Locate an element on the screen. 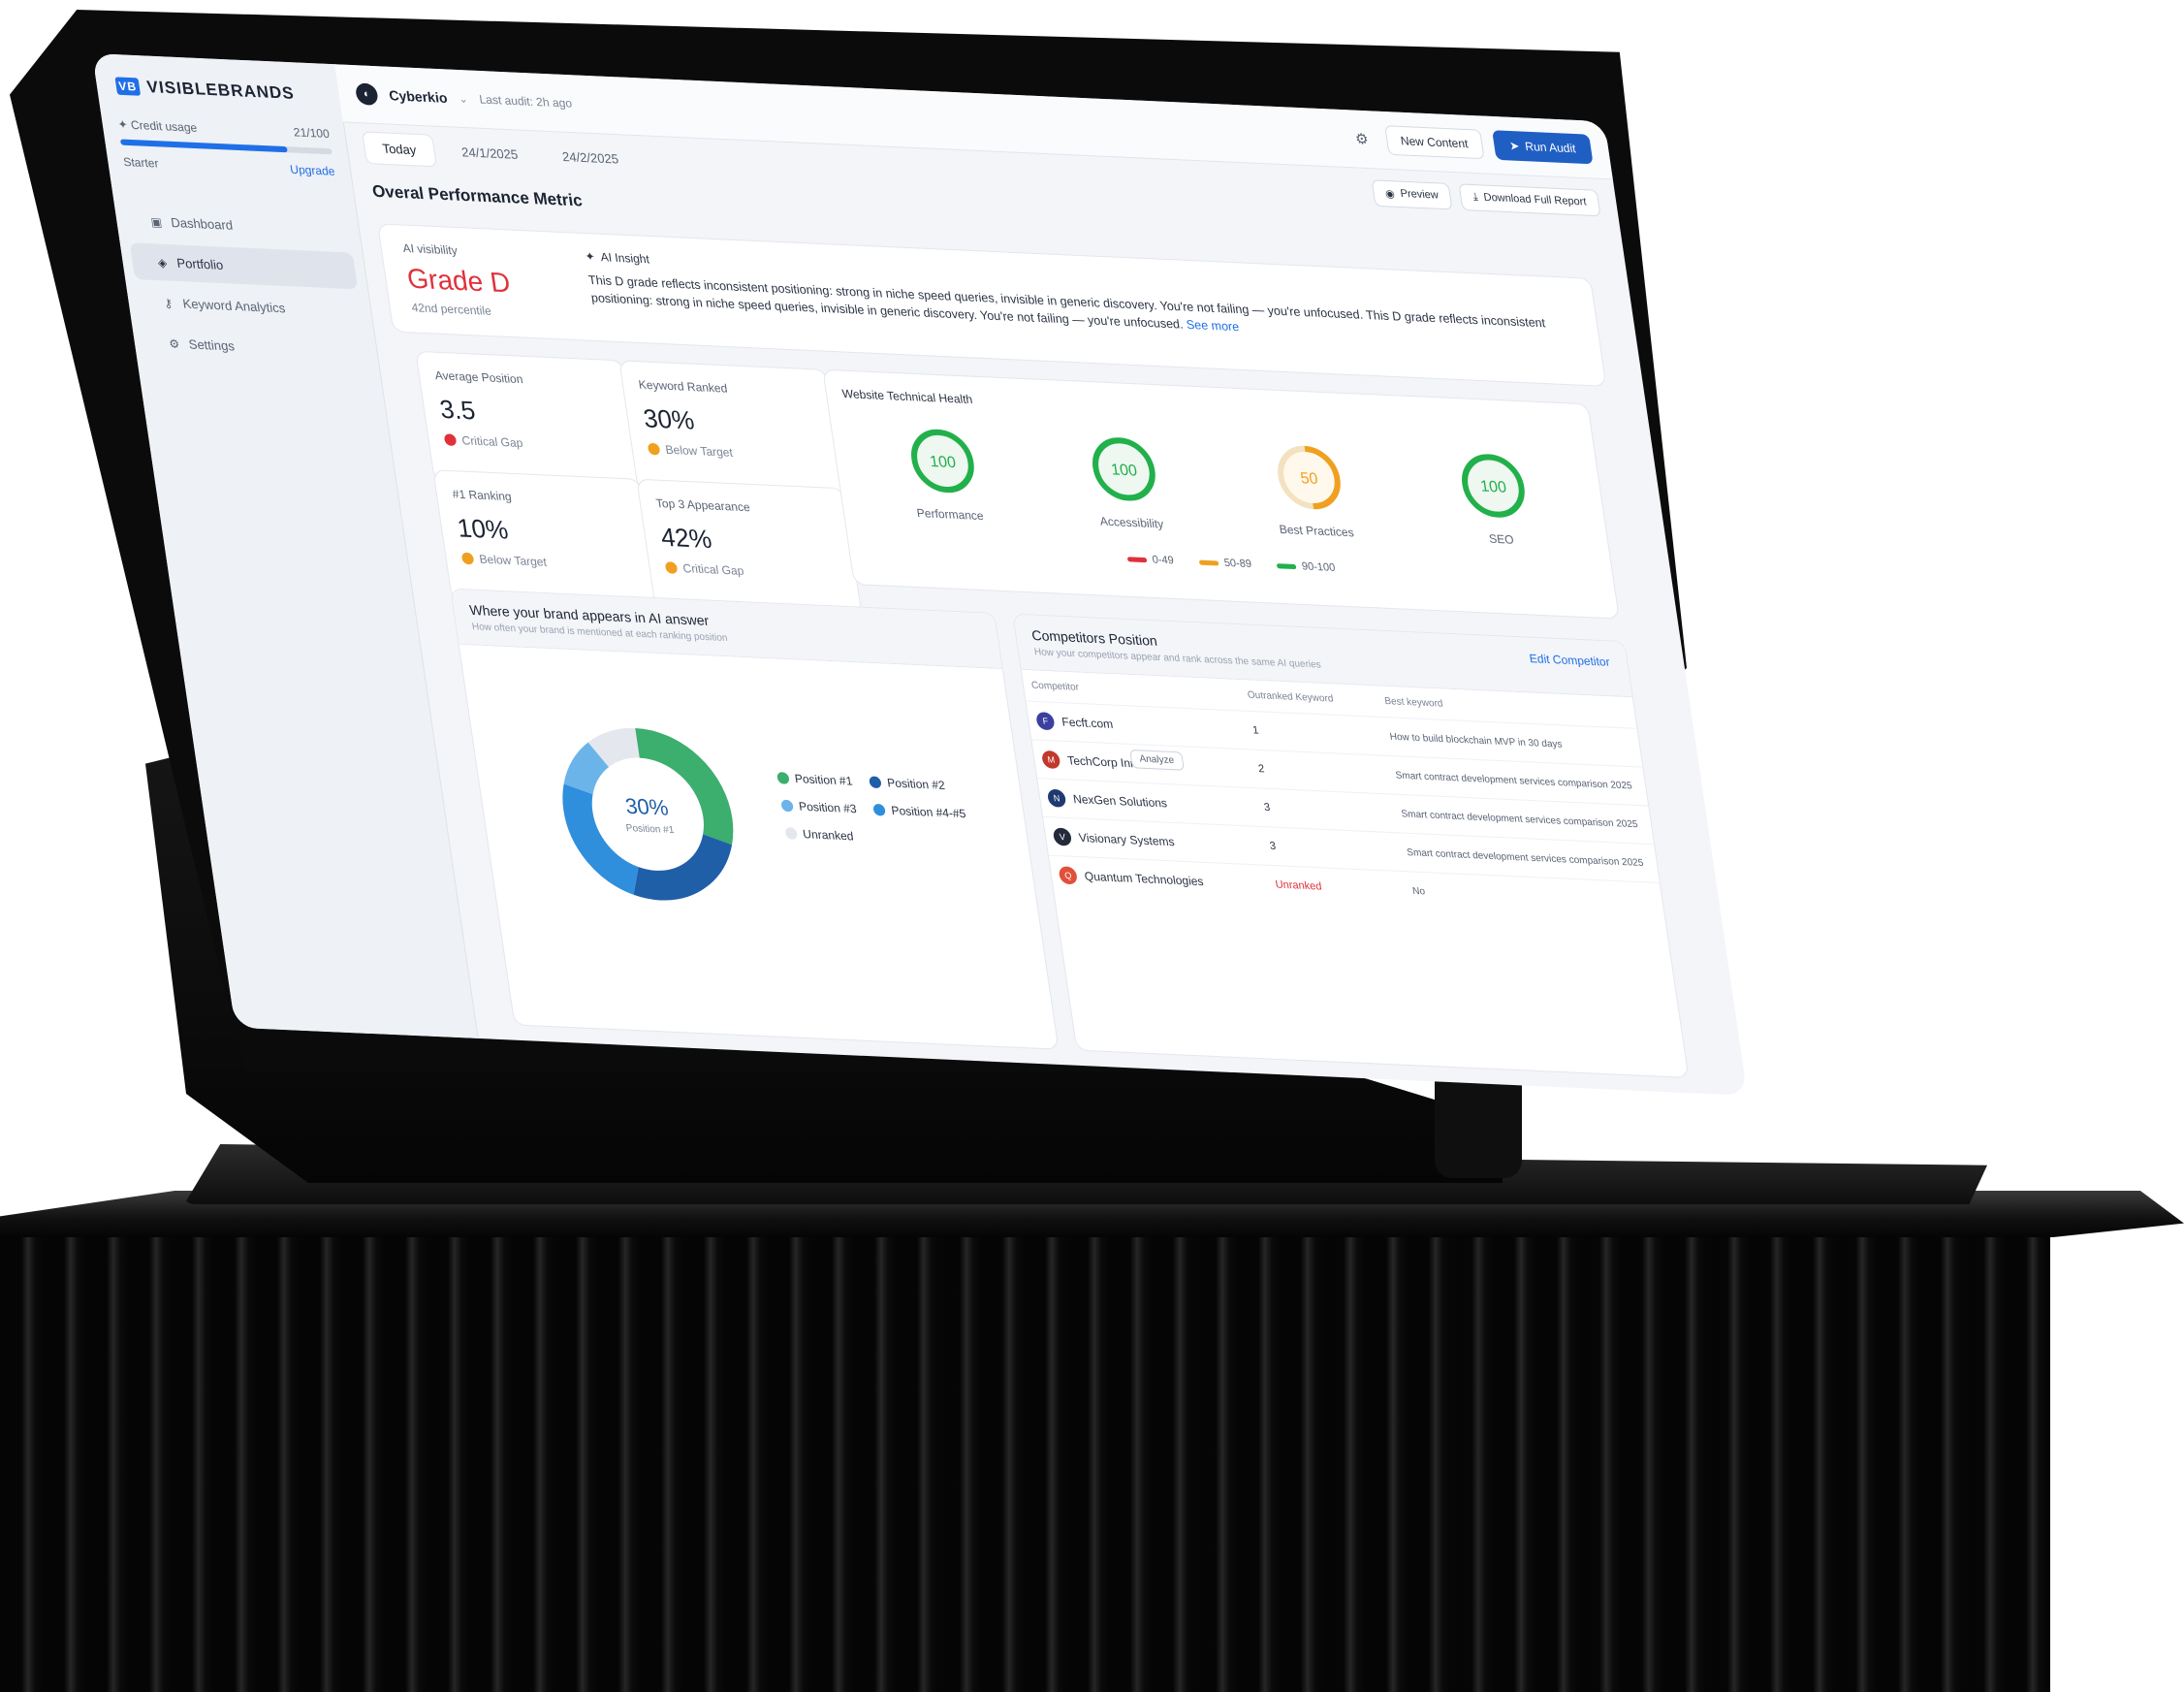 The image size is (2184, 1692). outranked-count: Unranked is located at coordinates (1337, 888).